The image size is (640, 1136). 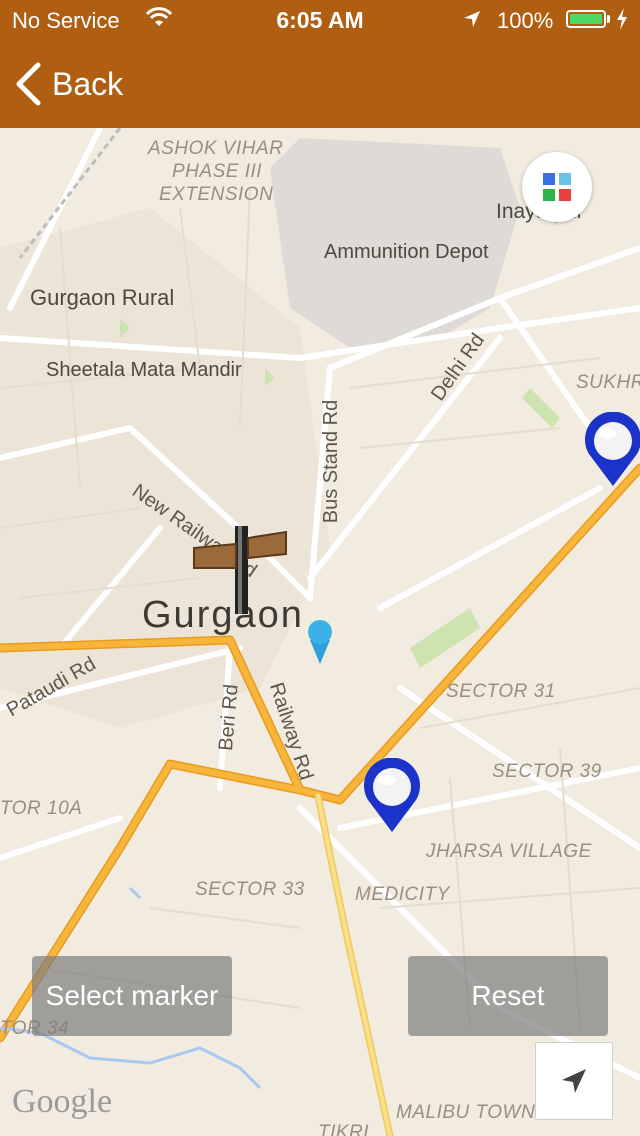 I want to click on map-label-extension: EXTENSION, so click(x=216, y=194).